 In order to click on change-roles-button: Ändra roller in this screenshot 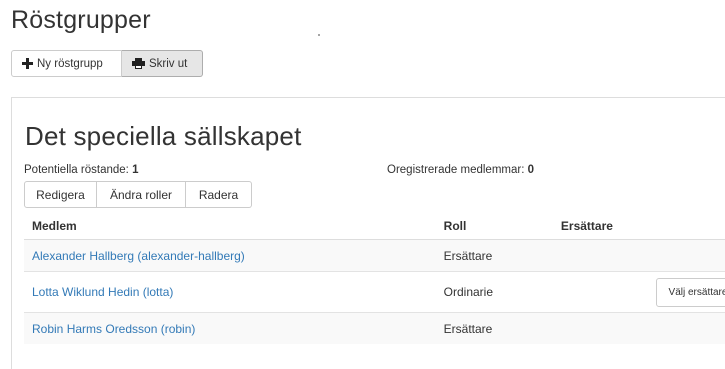, I will do `click(141, 194)`.